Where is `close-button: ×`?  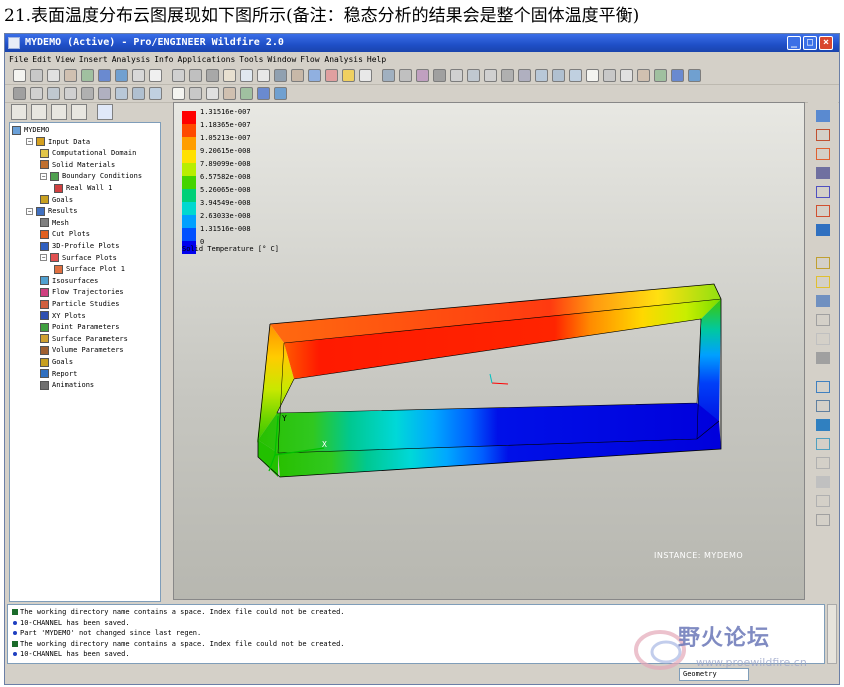
close-button: × is located at coordinates (826, 43).